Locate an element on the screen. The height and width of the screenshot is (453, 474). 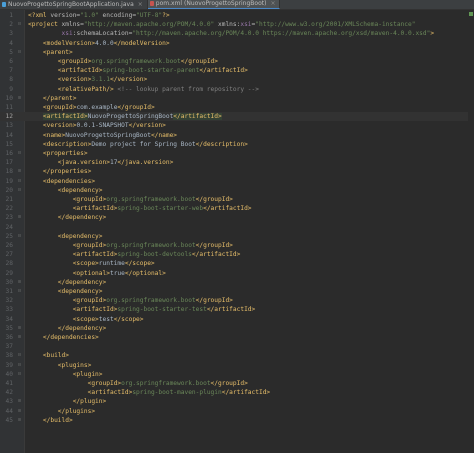
code-line: 10 ⊞ </parent> is located at coordinates (237, 98).